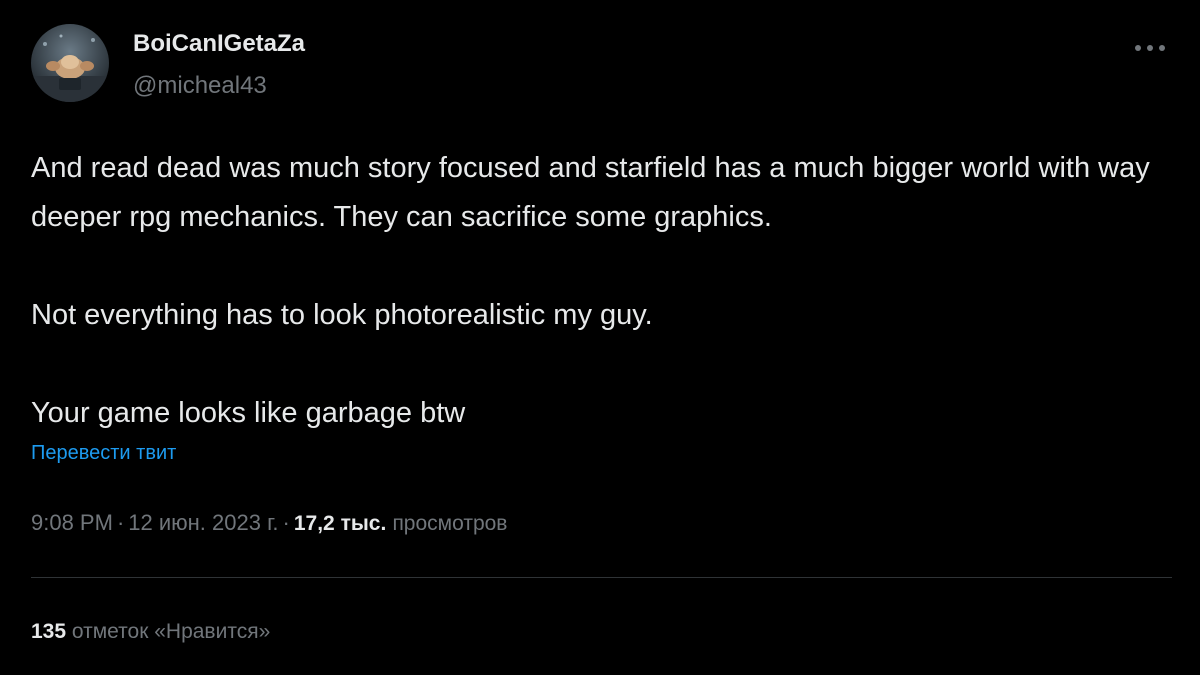  Describe the element at coordinates (601, 577) in the screenshot. I see `divider` at that location.